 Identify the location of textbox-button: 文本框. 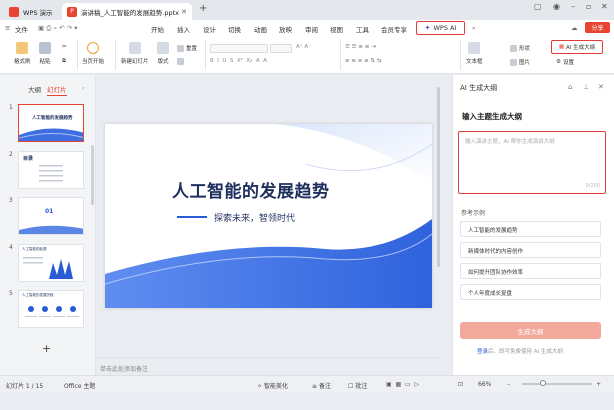
(474, 53).